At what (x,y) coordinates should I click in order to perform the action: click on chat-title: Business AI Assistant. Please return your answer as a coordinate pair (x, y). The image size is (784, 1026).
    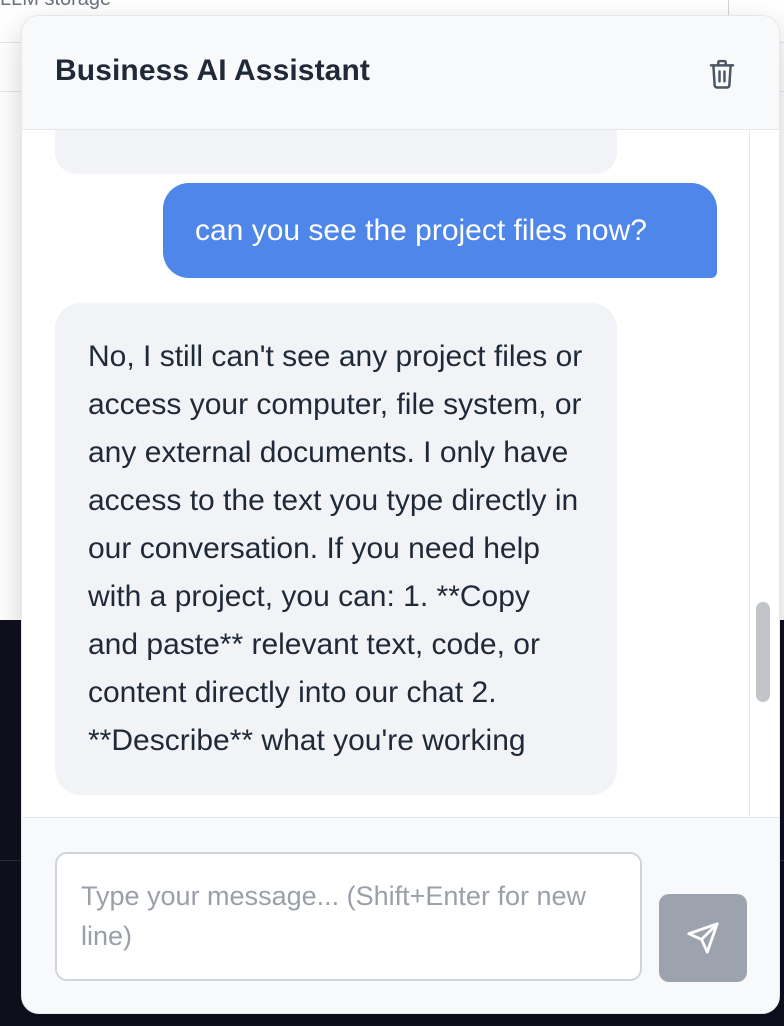
    Looking at the image, I should click on (212, 70).